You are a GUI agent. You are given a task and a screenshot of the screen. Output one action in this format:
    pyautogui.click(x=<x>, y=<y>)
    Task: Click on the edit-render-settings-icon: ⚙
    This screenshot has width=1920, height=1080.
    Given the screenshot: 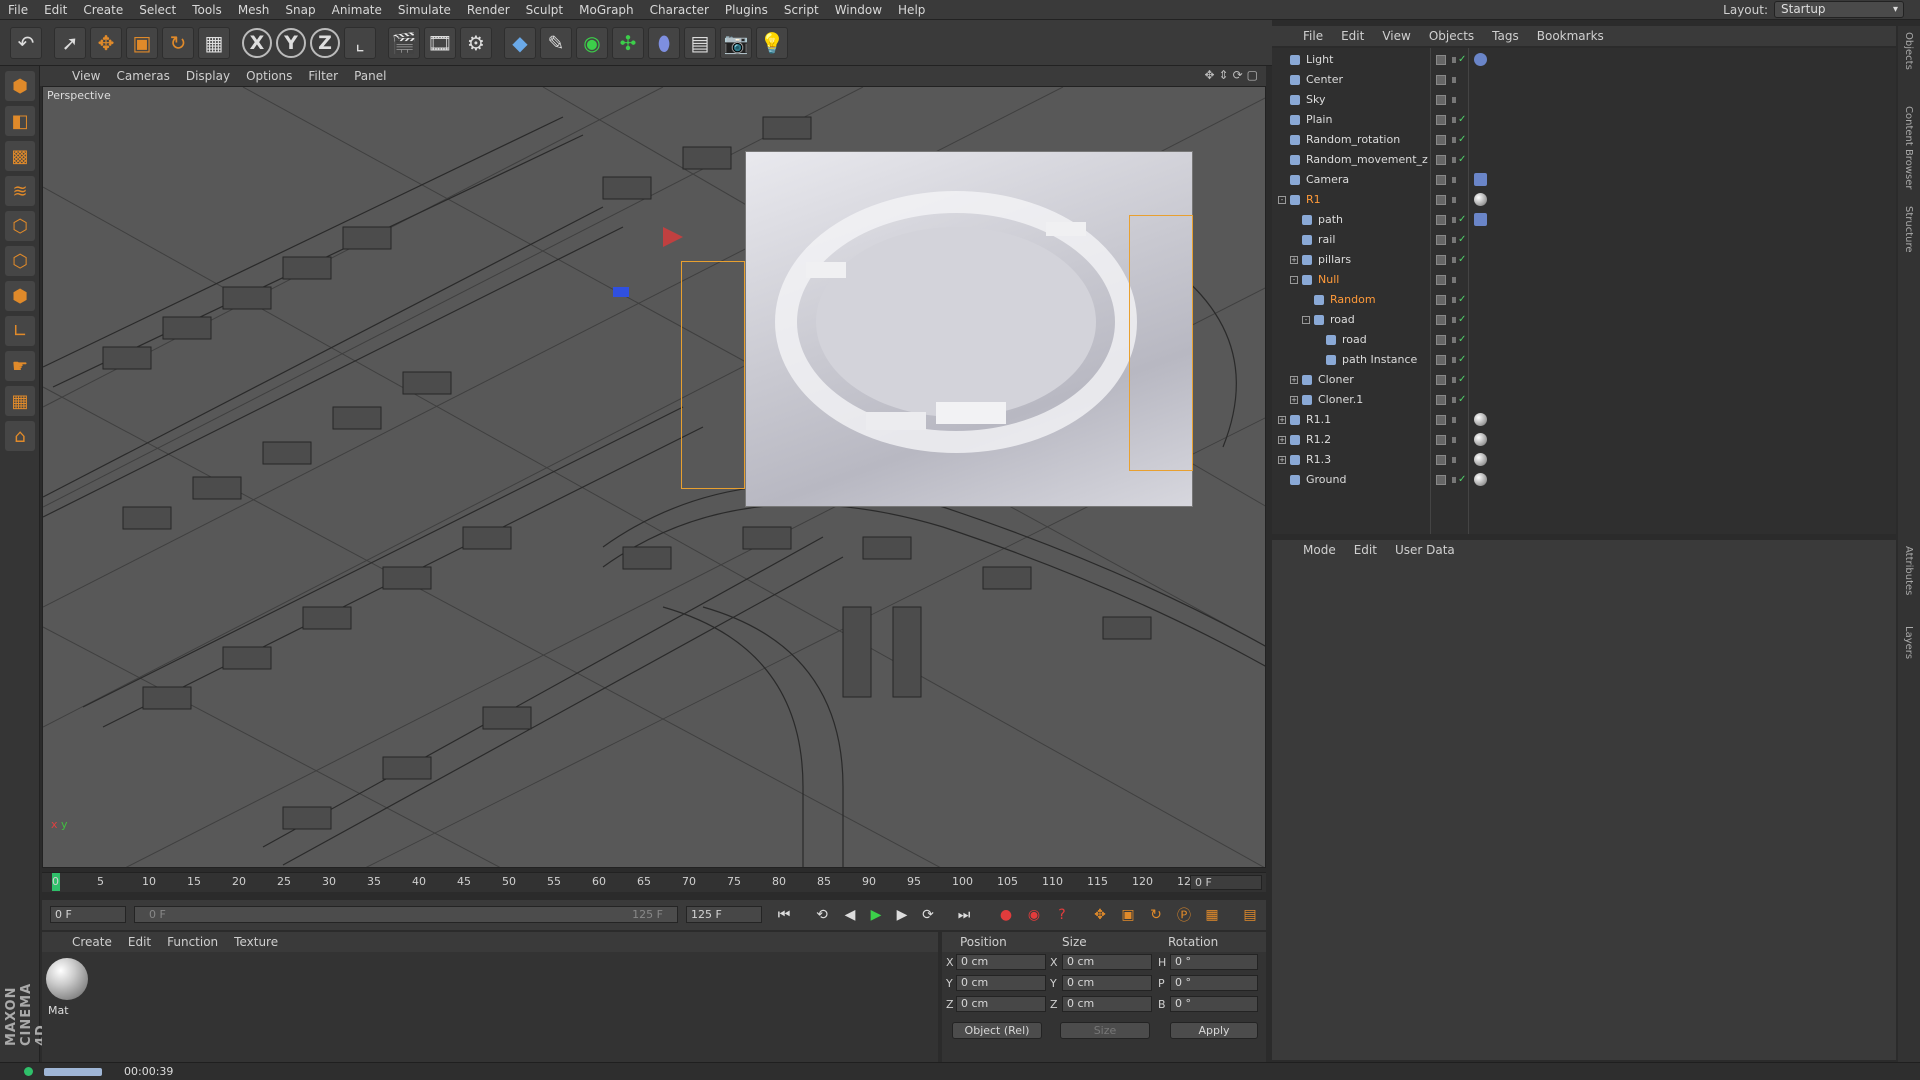 What is the action you would take?
    pyautogui.click(x=476, y=42)
    